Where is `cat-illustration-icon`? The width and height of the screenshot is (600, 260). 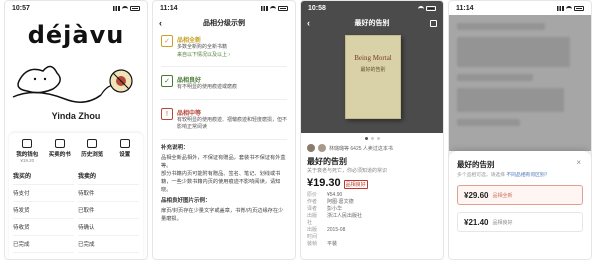
cat-illustration-icon is located at coordinates (72, 84).